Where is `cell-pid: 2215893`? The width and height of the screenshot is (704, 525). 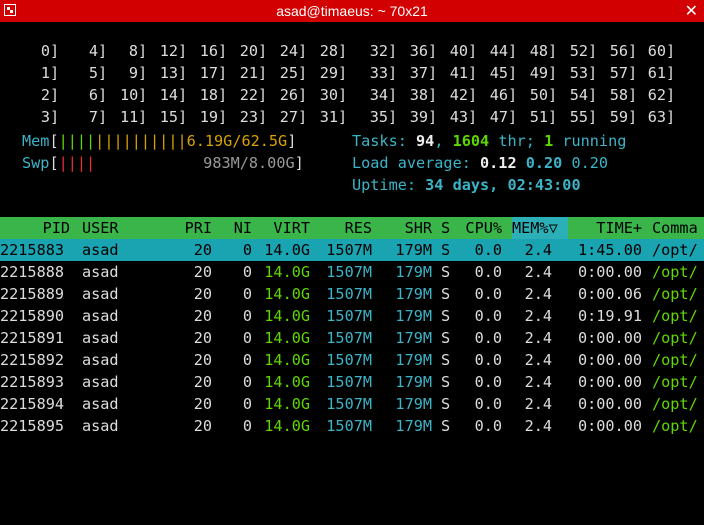 cell-pid: 2215893 is located at coordinates (32, 382).